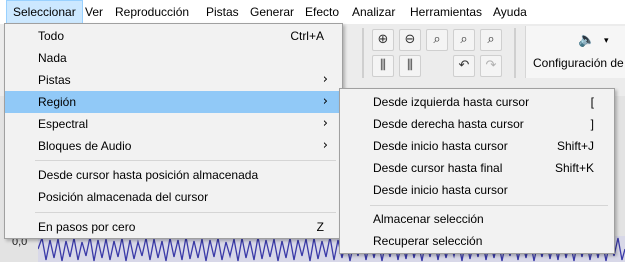 Image resolution: width=625 pixels, height=262 pixels. I want to click on zoom-out-icon: ⊖, so click(410, 40).